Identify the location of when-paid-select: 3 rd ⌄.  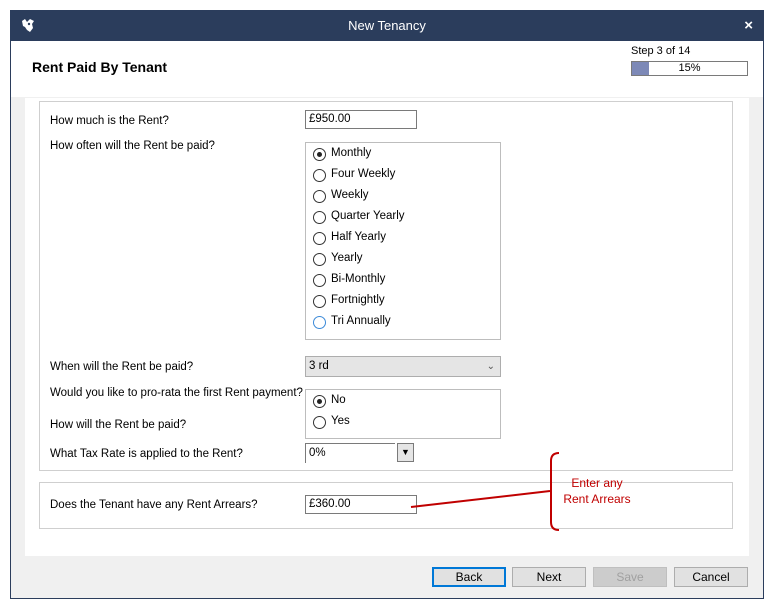
(403, 366).